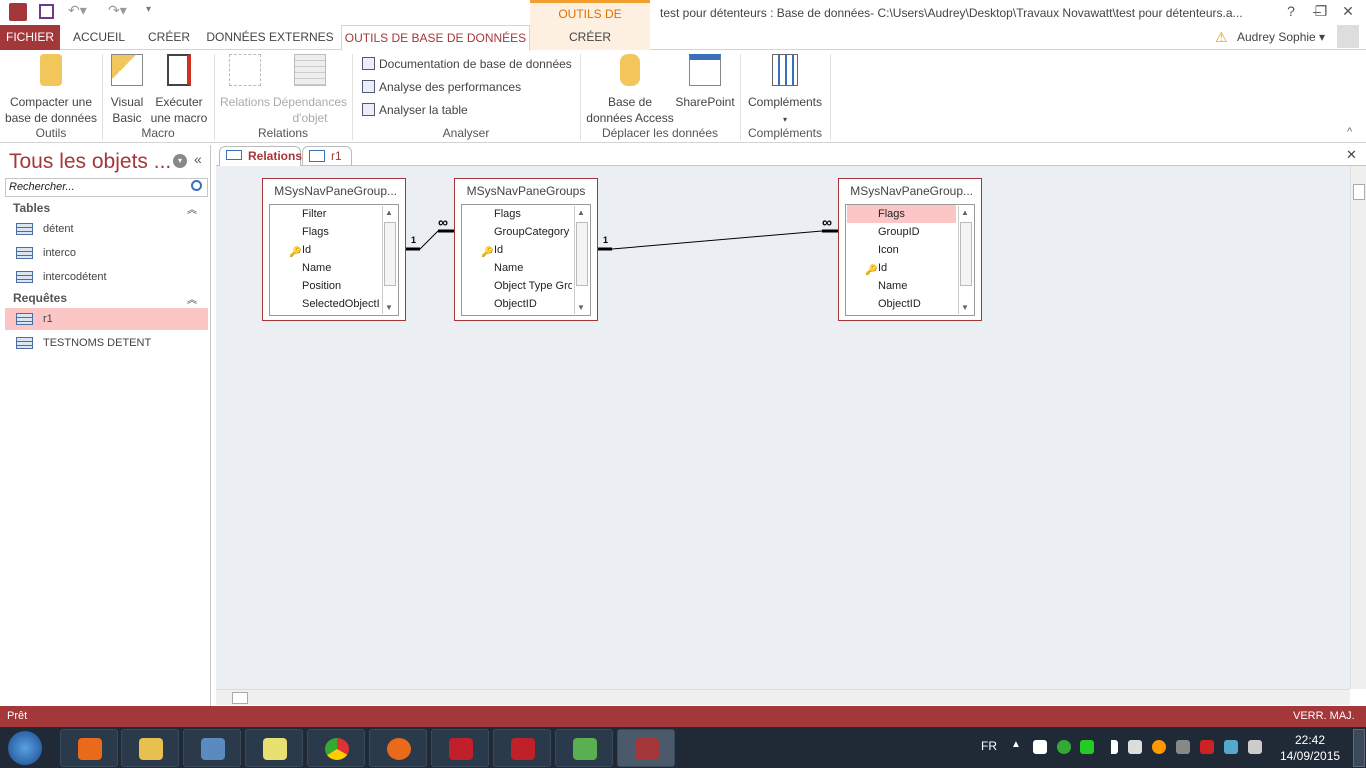 The height and width of the screenshot is (768, 1366). I want to click on taskbar-photos, so click(212, 748).